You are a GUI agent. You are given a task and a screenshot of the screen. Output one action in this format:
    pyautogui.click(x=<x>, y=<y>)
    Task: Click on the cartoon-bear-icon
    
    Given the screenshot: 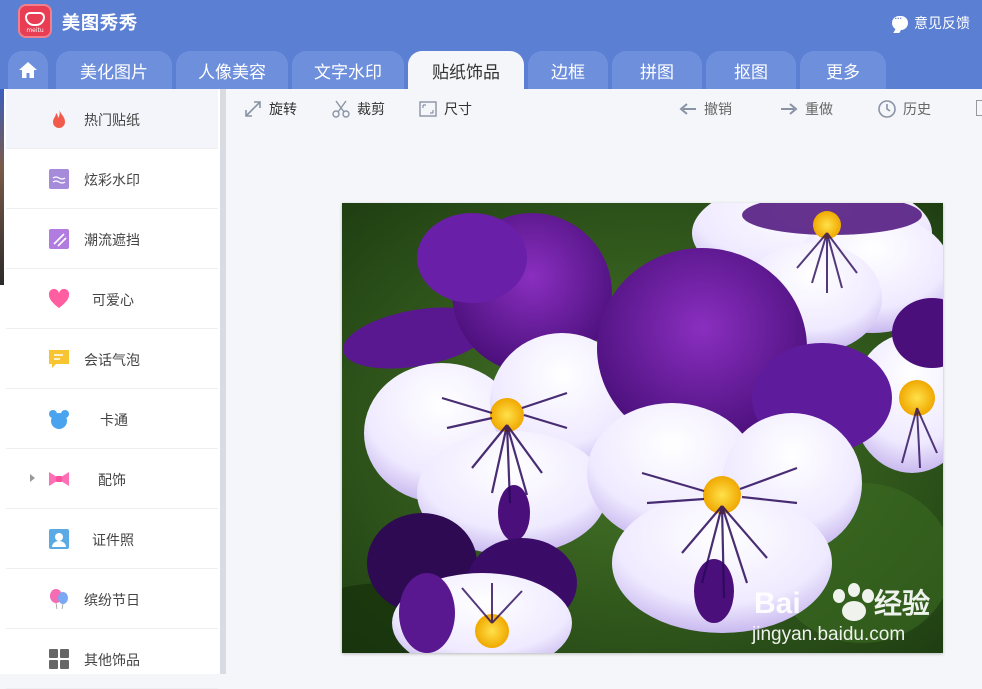 What is the action you would take?
    pyautogui.click(x=59, y=419)
    